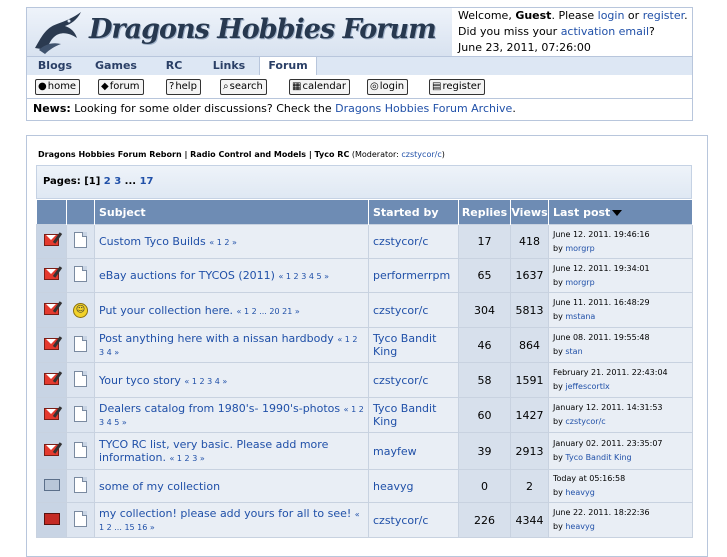  What do you see at coordinates (421, 154) in the screenshot?
I see `moderator-link: czstycor/c` at bounding box center [421, 154].